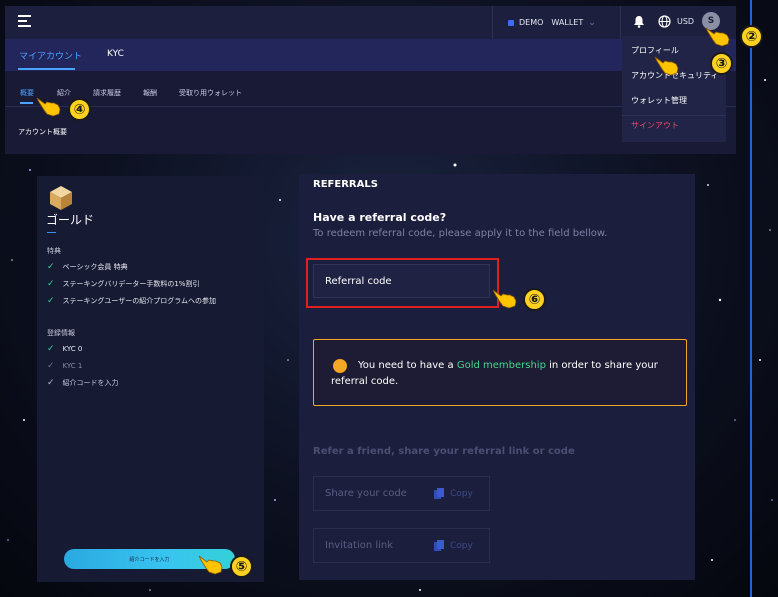 The height and width of the screenshot is (597, 778). What do you see at coordinates (42, 132) in the screenshot?
I see `page-title: アカウント概要` at bounding box center [42, 132].